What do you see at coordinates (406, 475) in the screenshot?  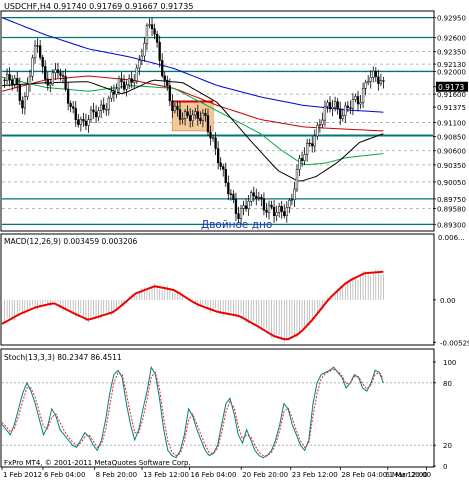 I see `time-tick-label: 6 Mar 12:00` at bounding box center [406, 475].